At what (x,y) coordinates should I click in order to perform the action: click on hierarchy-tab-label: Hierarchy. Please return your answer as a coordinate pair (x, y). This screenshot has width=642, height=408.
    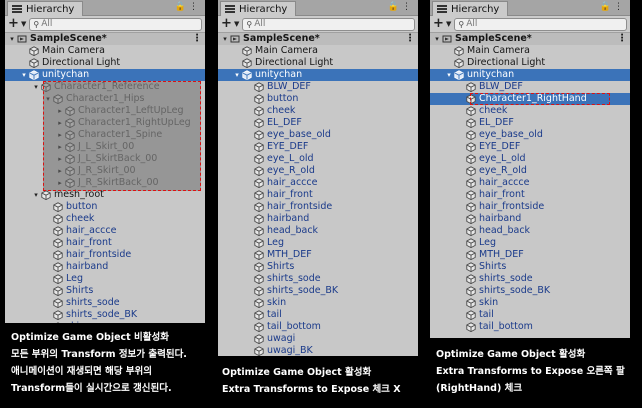
    Looking at the image, I should click on (475, 9).